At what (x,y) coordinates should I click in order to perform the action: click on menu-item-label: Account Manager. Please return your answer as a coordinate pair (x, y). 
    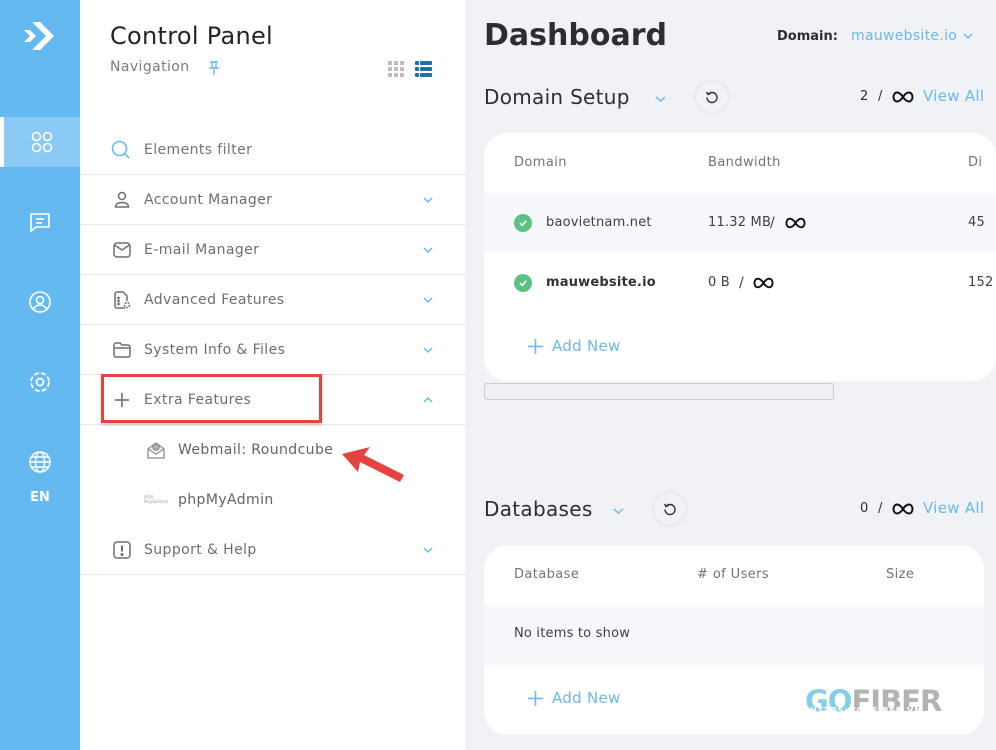
    Looking at the image, I should click on (208, 199).